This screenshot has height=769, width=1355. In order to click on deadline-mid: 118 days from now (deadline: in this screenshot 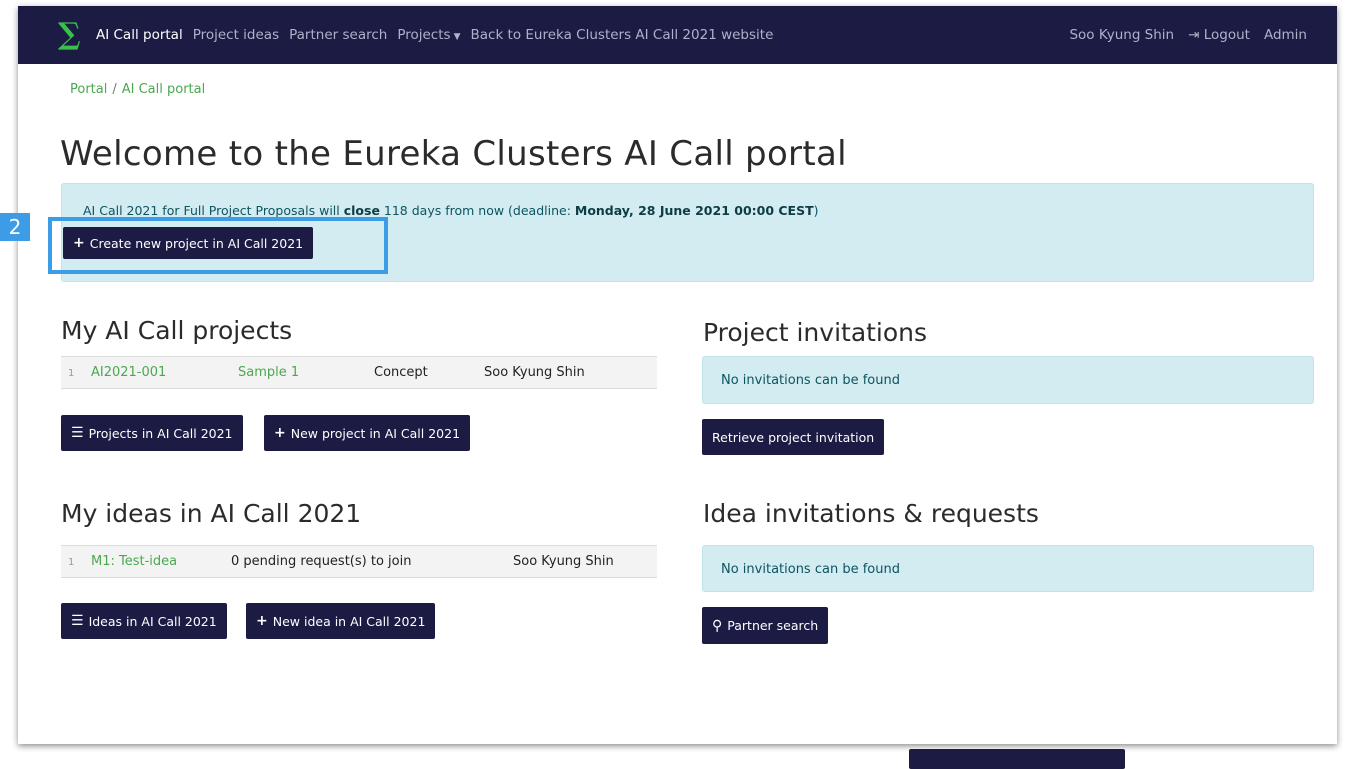, I will do `click(477, 210)`.